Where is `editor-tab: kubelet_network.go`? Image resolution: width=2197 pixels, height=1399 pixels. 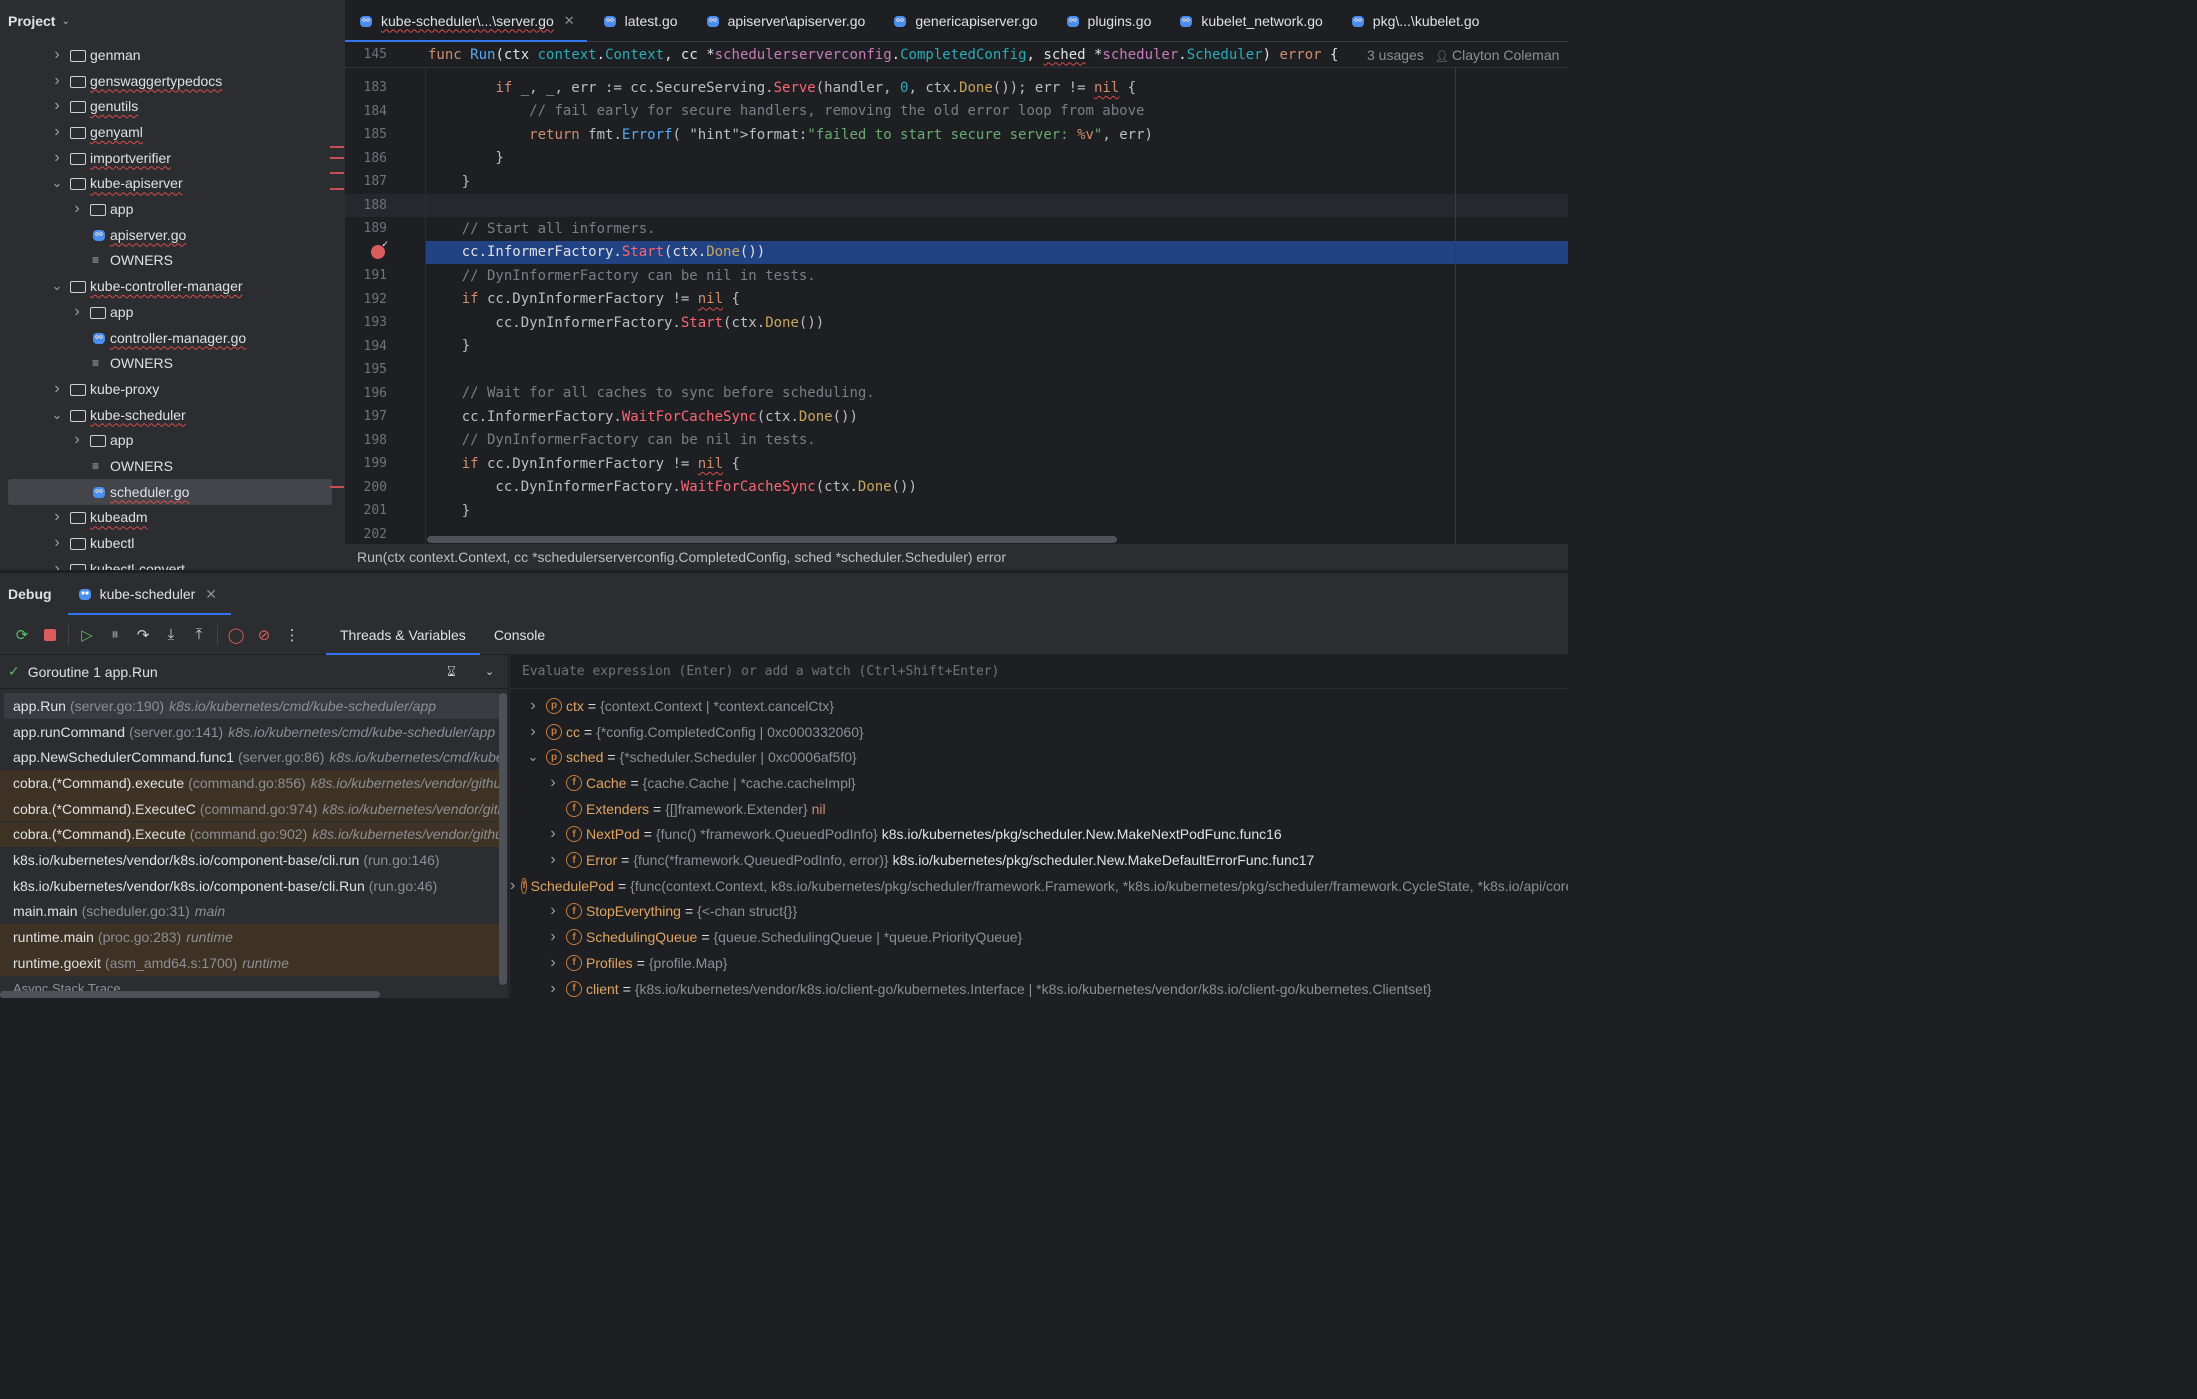
editor-tab: kubelet_network.go is located at coordinates (1248, 21).